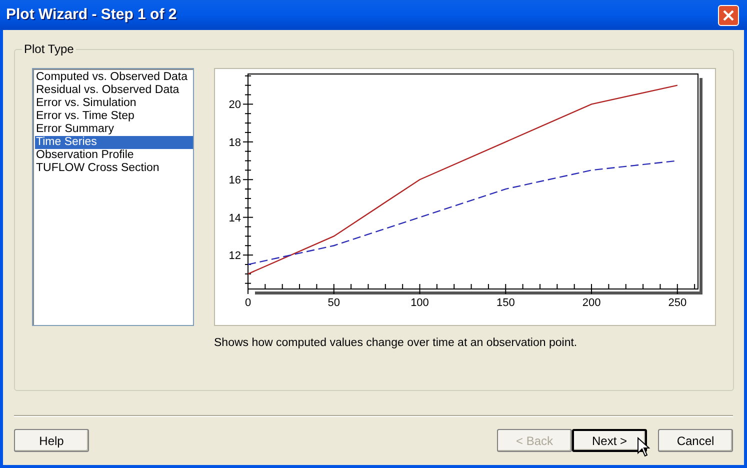 This screenshot has height=468, width=747. What do you see at coordinates (91, 14) in the screenshot?
I see `window-title: Plot Wizard - Step 1 of 2` at bounding box center [91, 14].